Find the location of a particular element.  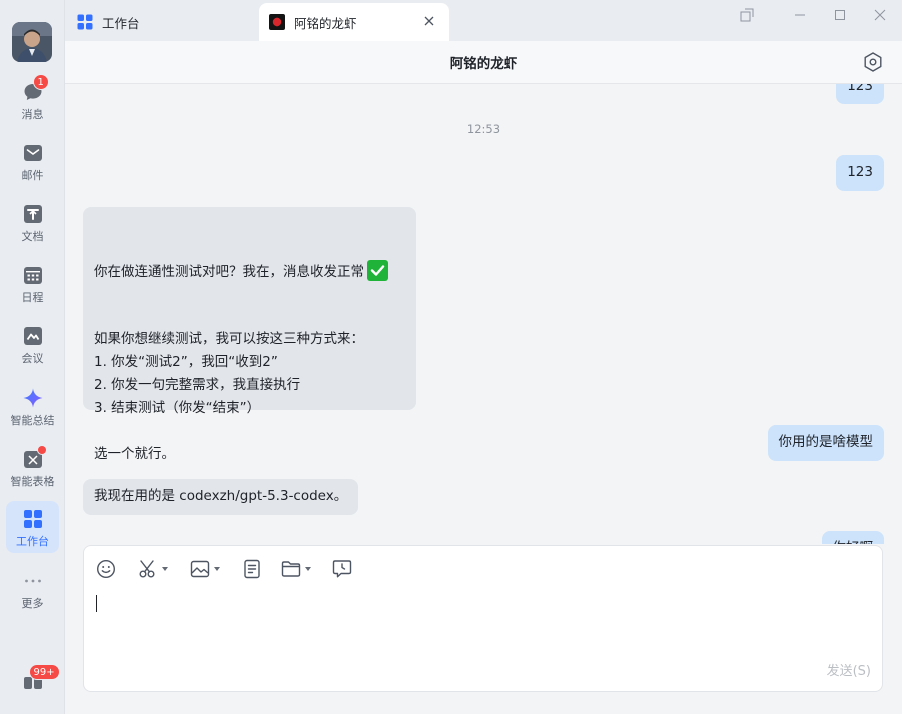

message-bubble-outgoing: 你好啊 is located at coordinates (852, 537).